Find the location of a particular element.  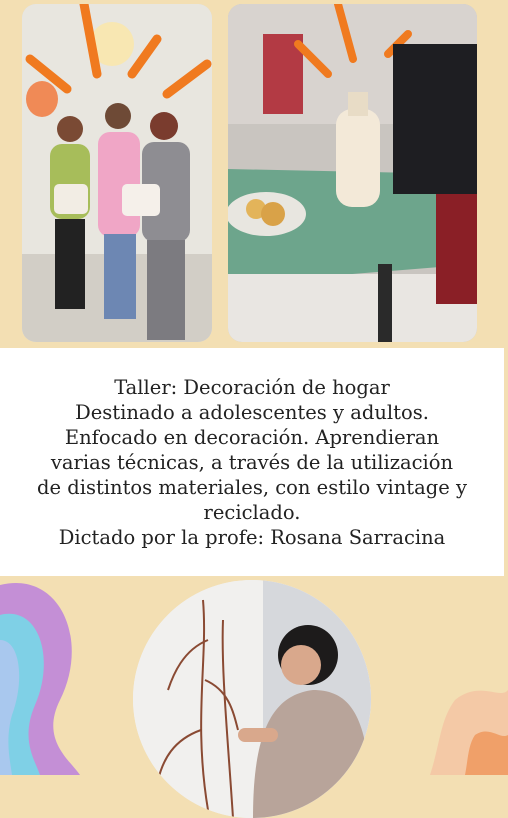

caption-line-teacher: Dictado por la profe: Rosana Sarracina is located at coordinates (252, 537).